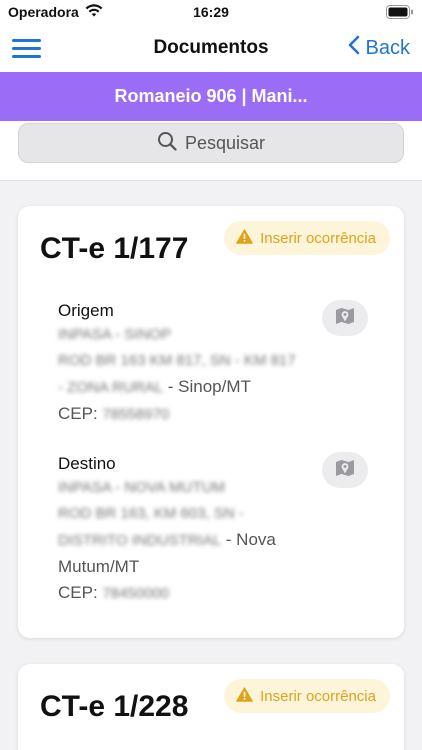 Image resolution: width=422 pixels, height=750 pixels. What do you see at coordinates (211, 12) in the screenshot?
I see `status-bar: Operadora 16:29` at bounding box center [211, 12].